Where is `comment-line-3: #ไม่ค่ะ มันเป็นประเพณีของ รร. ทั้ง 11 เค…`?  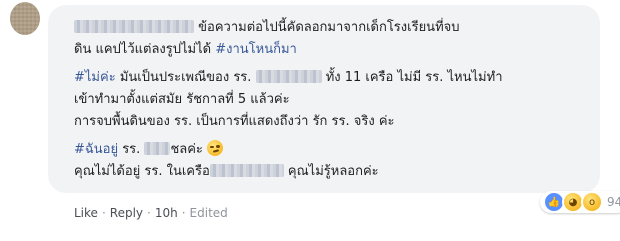
comment-line-3: #ไม่ค่ะ มันเป็นประเพณีของ รร. ทั้ง 11 เค… is located at coordinates (288, 77).